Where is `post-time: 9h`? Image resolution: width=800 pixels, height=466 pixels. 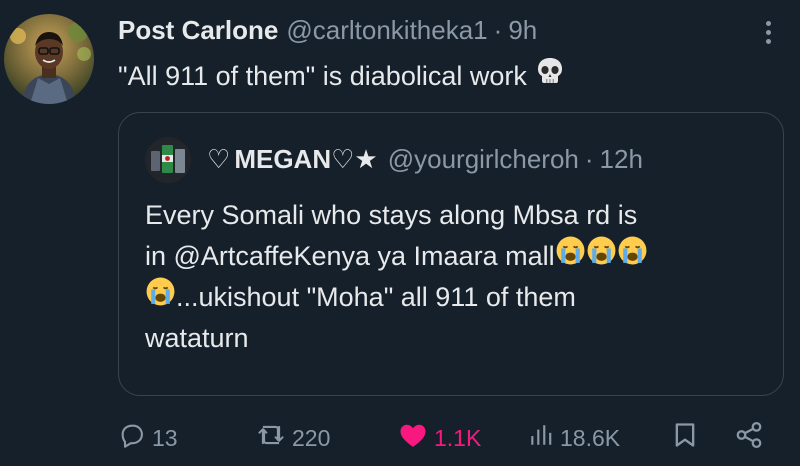 post-time: 9h is located at coordinates (522, 30).